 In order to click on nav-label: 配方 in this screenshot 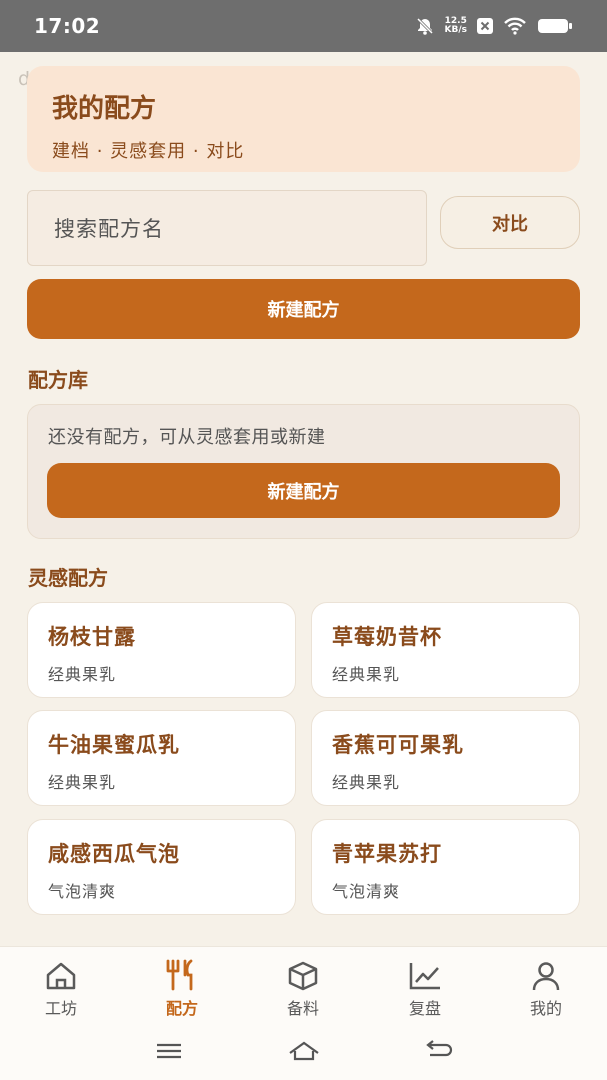, I will do `click(181, 1008)`.